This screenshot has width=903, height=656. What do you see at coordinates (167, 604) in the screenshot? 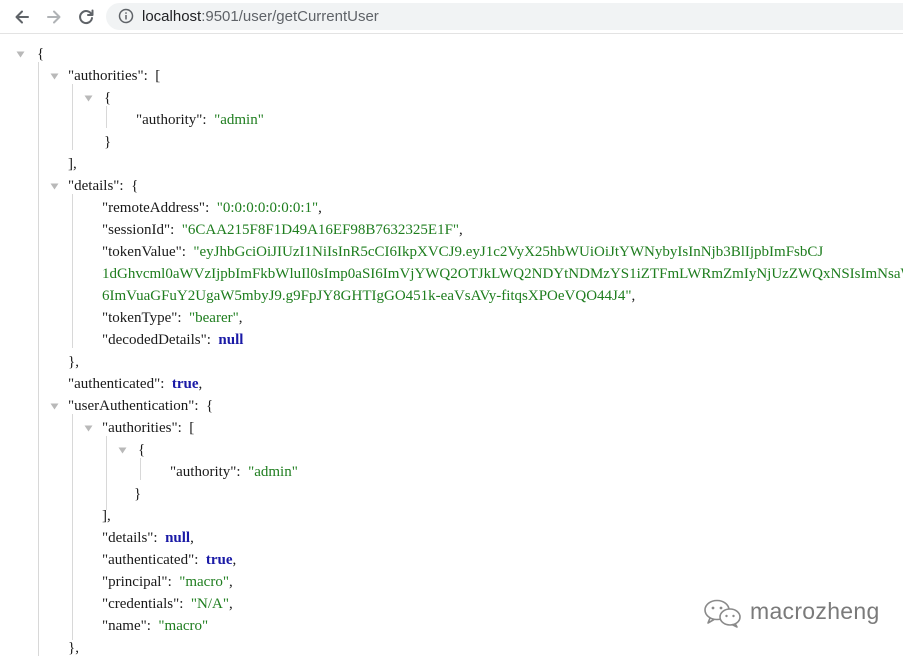
I see `json-line: "credentials": "N/A",` at bounding box center [167, 604].